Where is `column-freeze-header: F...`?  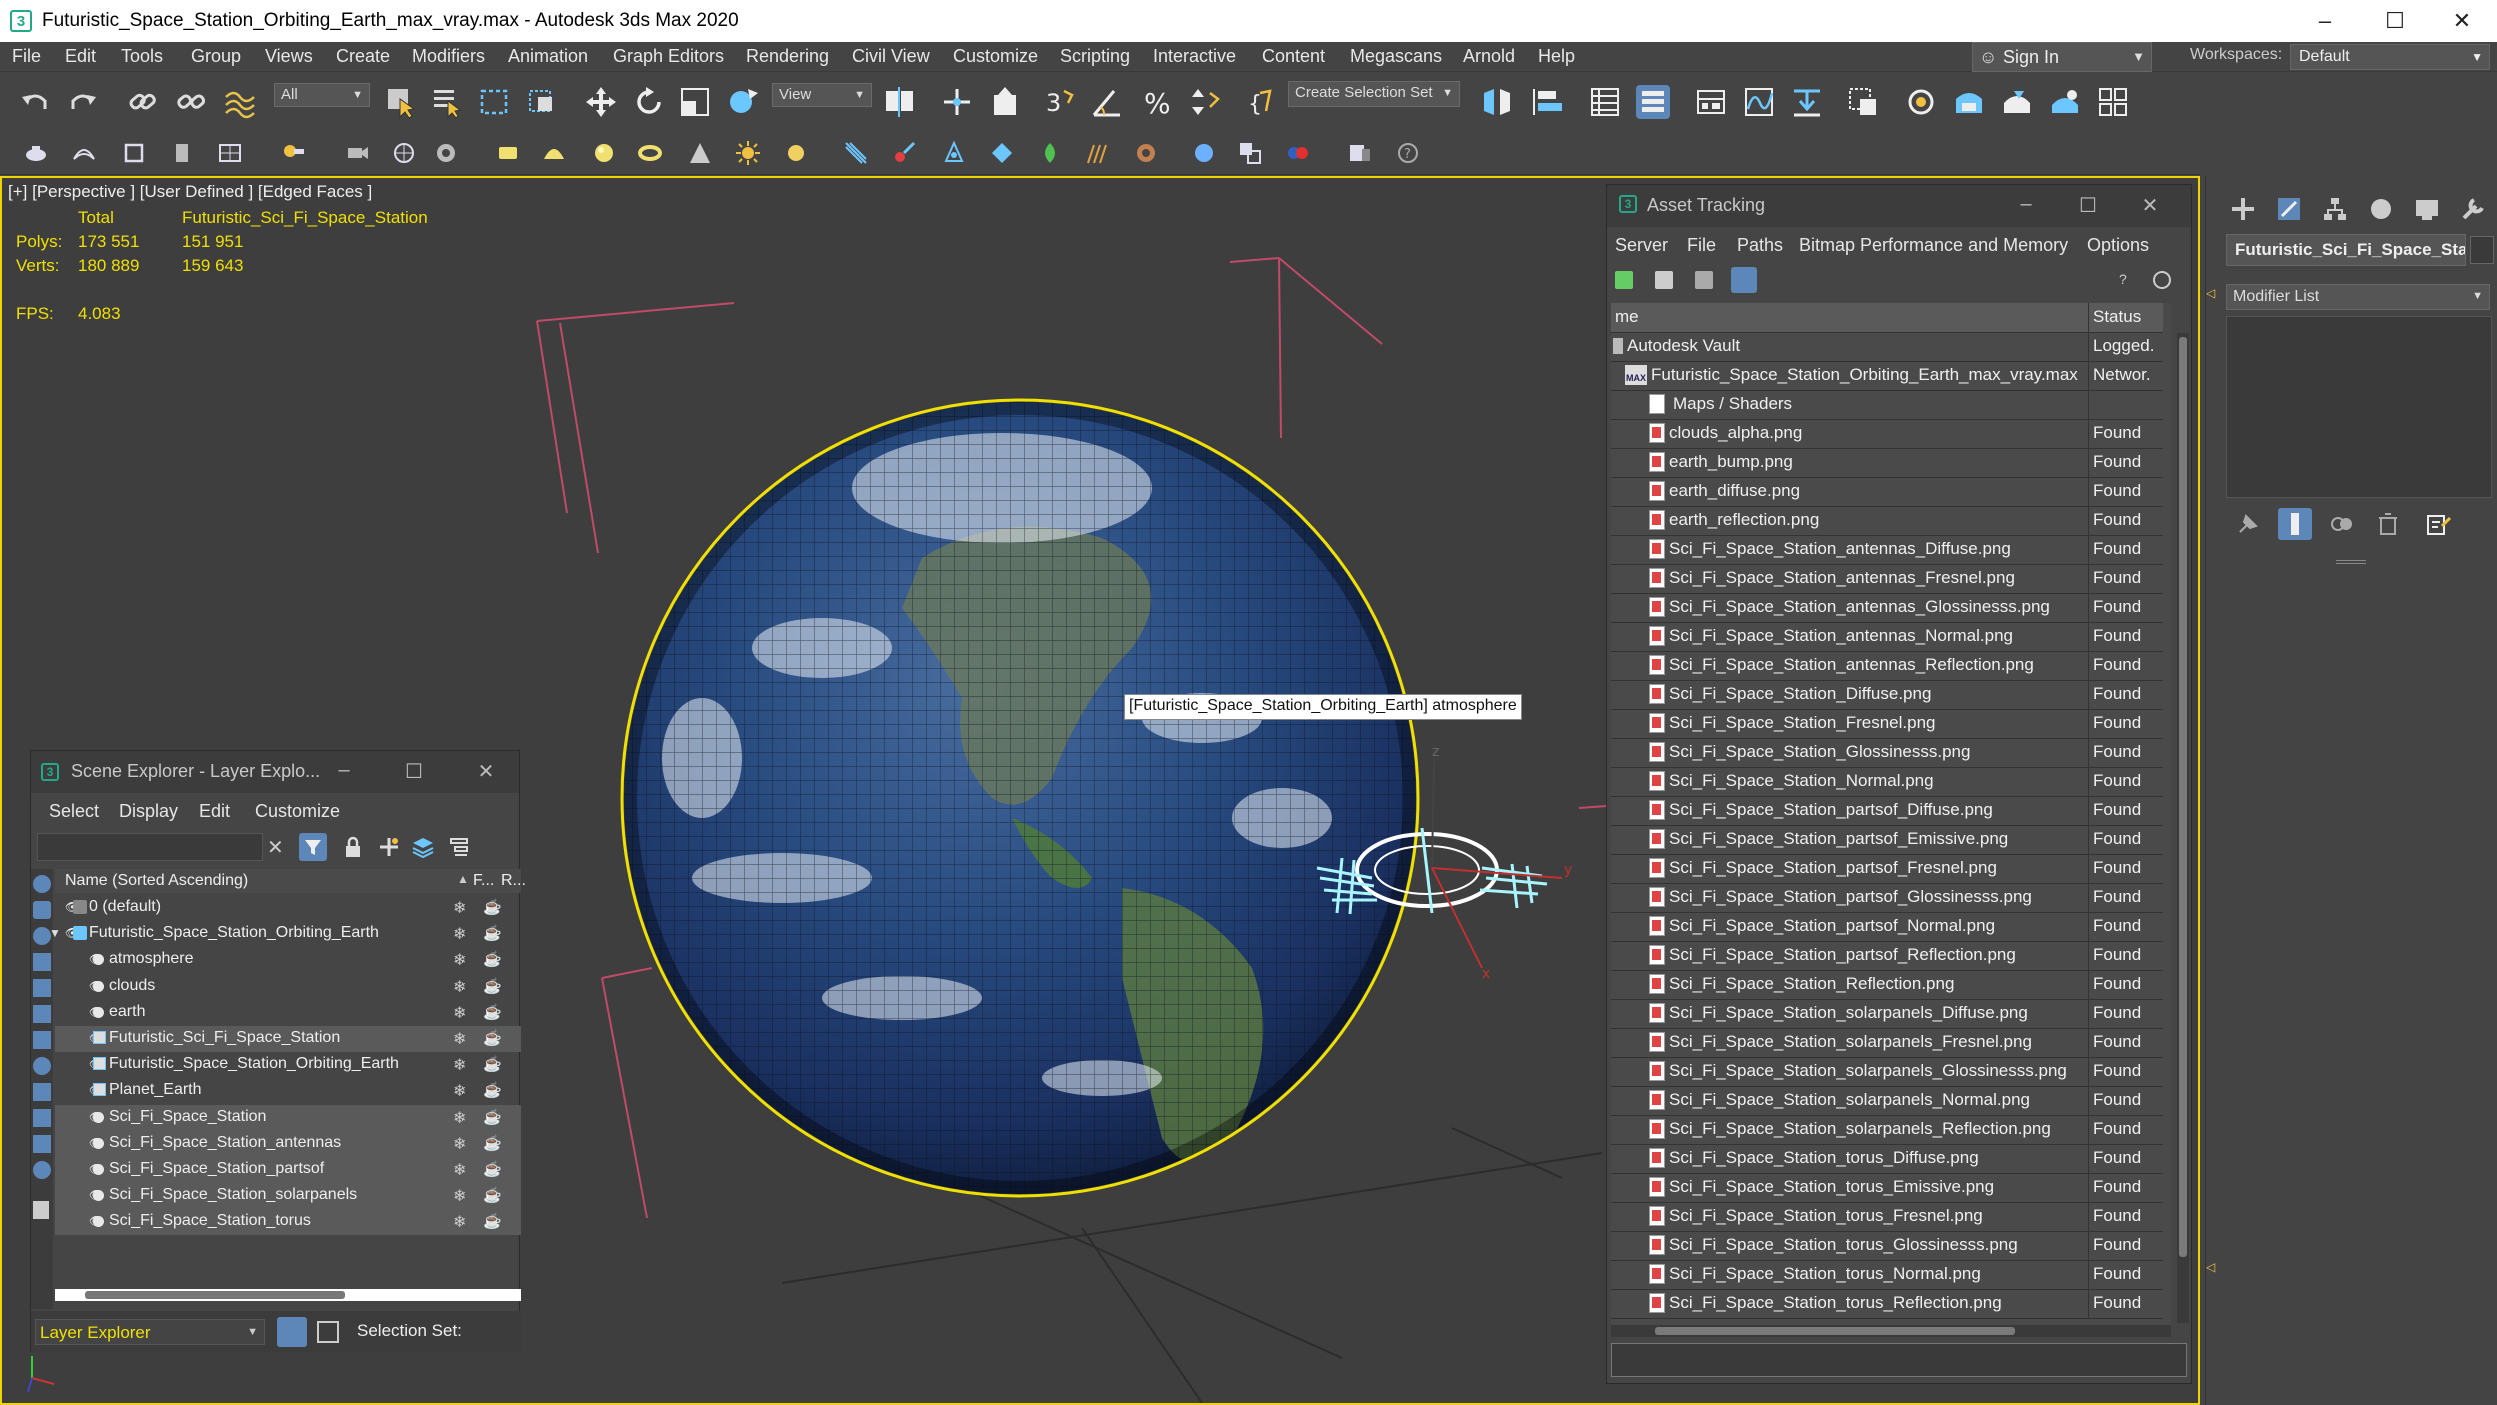 column-freeze-header: F... is located at coordinates (483, 881).